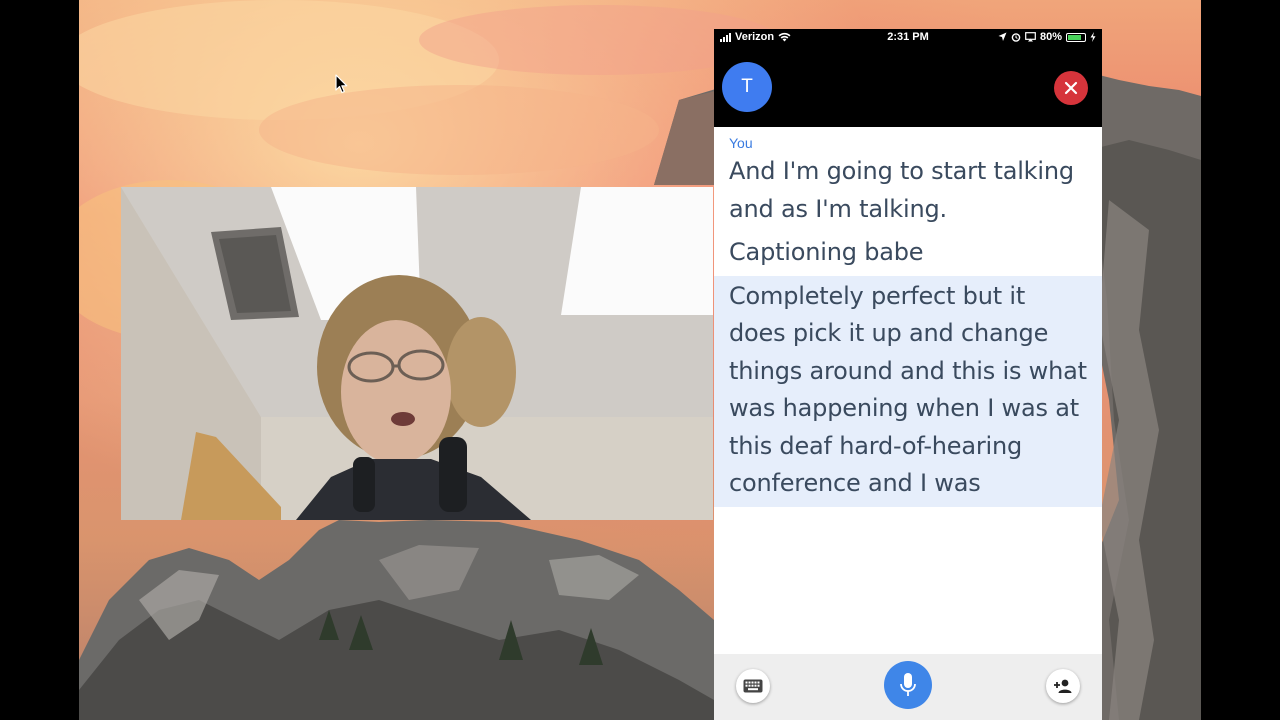 The width and height of the screenshot is (1280, 720). I want to click on battery-icon, so click(1076, 37).